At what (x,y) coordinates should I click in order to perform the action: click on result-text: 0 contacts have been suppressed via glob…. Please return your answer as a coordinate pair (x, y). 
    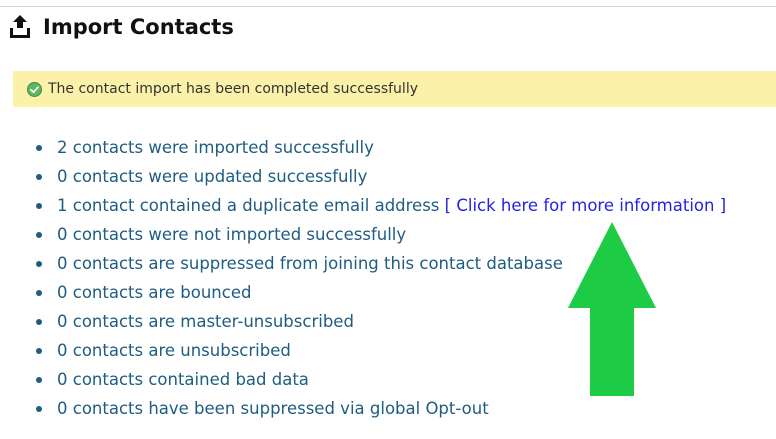
    Looking at the image, I should click on (273, 408).